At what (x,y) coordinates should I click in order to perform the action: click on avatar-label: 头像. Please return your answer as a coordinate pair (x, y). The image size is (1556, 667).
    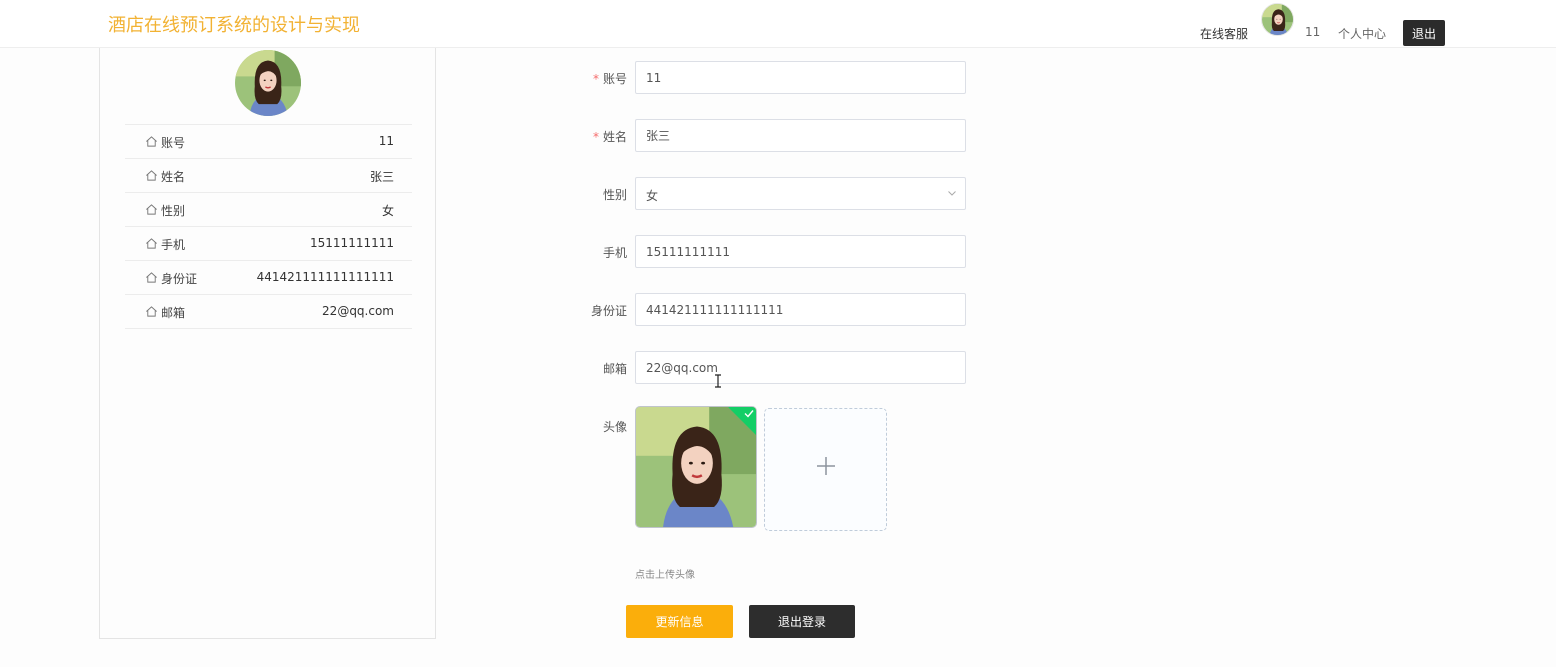
    Looking at the image, I should click on (614, 427).